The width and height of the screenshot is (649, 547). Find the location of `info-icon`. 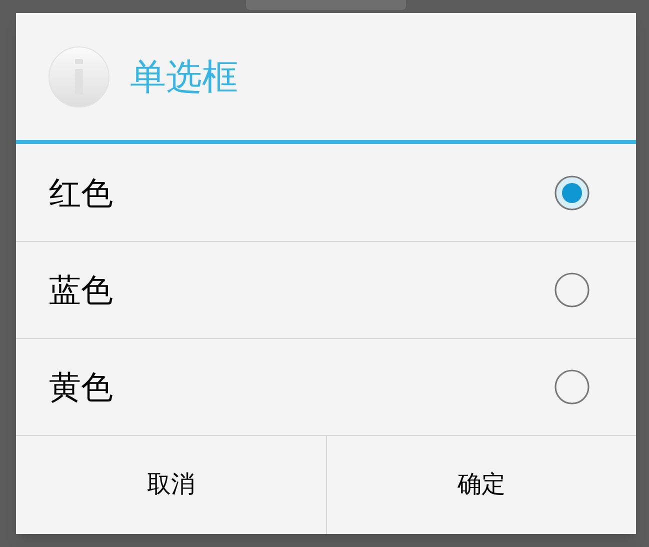

info-icon is located at coordinates (79, 77).